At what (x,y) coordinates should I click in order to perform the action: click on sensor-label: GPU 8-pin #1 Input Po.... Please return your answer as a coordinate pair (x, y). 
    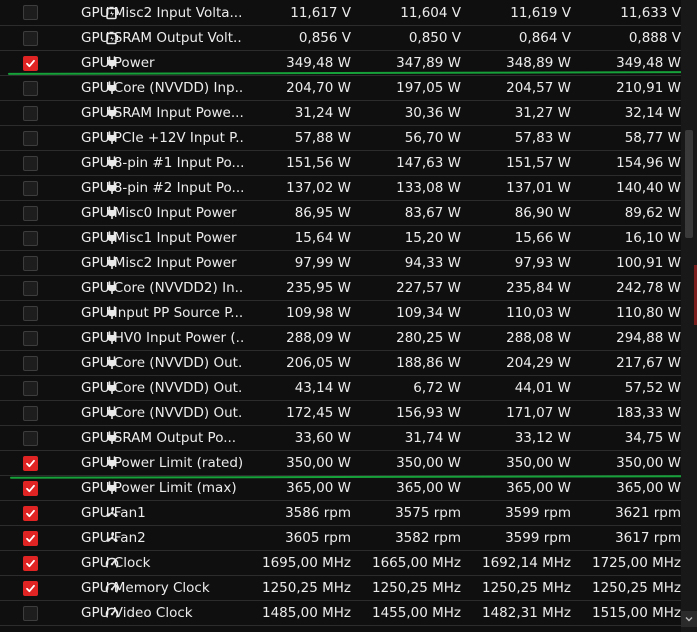
    Looking at the image, I should click on (162, 163).